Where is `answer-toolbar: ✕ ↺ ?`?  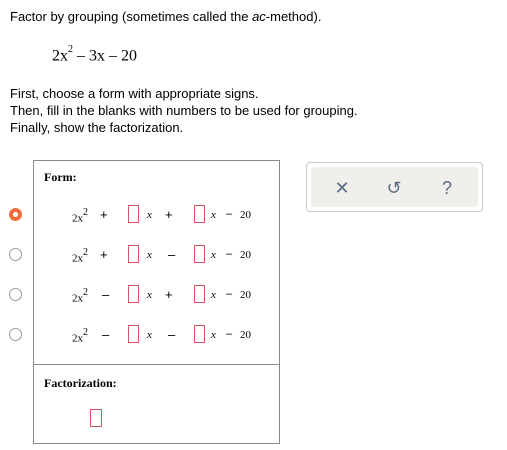 answer-toolbar: ✕ ↺ ? is located at coordinates (394, 187).